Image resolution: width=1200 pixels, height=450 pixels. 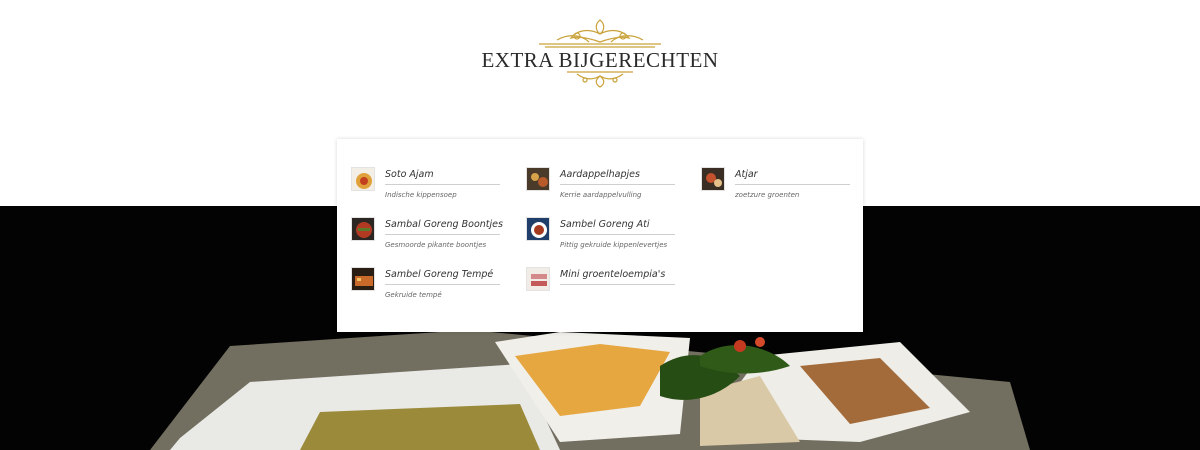 What do you see at coordinates (617, 277) in the screenshot?
I see `menu-item-name: Mini groenteloempia's` at bounding box center [617, 277].